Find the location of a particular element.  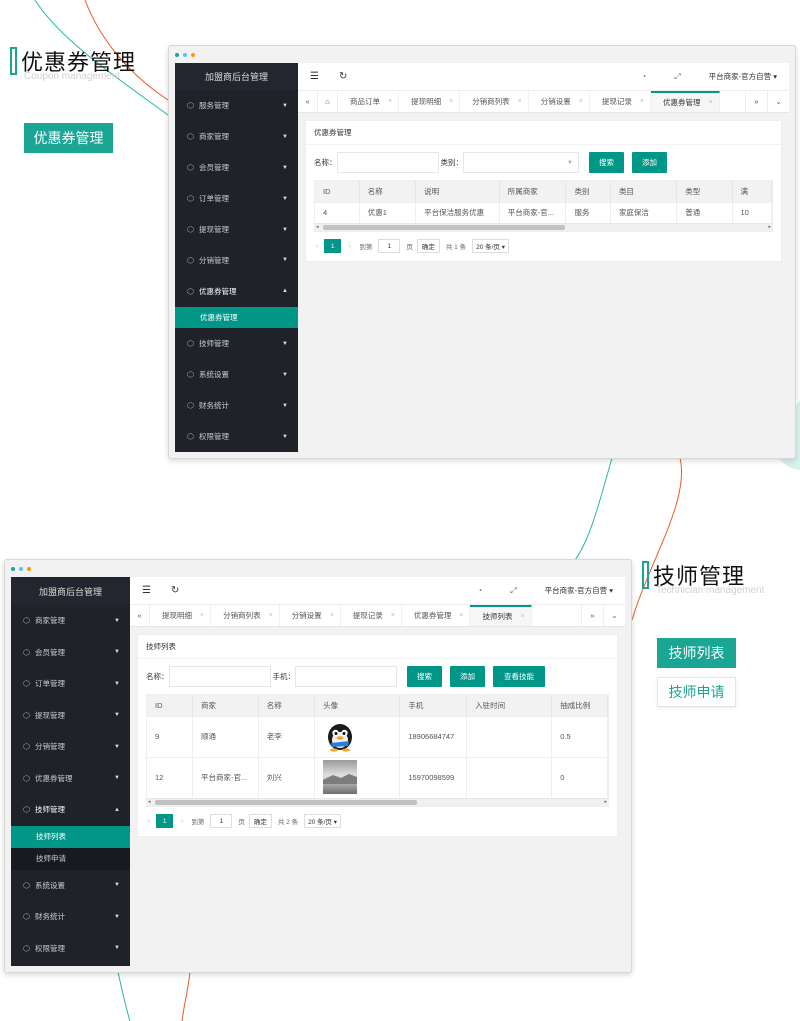

next-page-icon: › is located at coordinates (350, 246).